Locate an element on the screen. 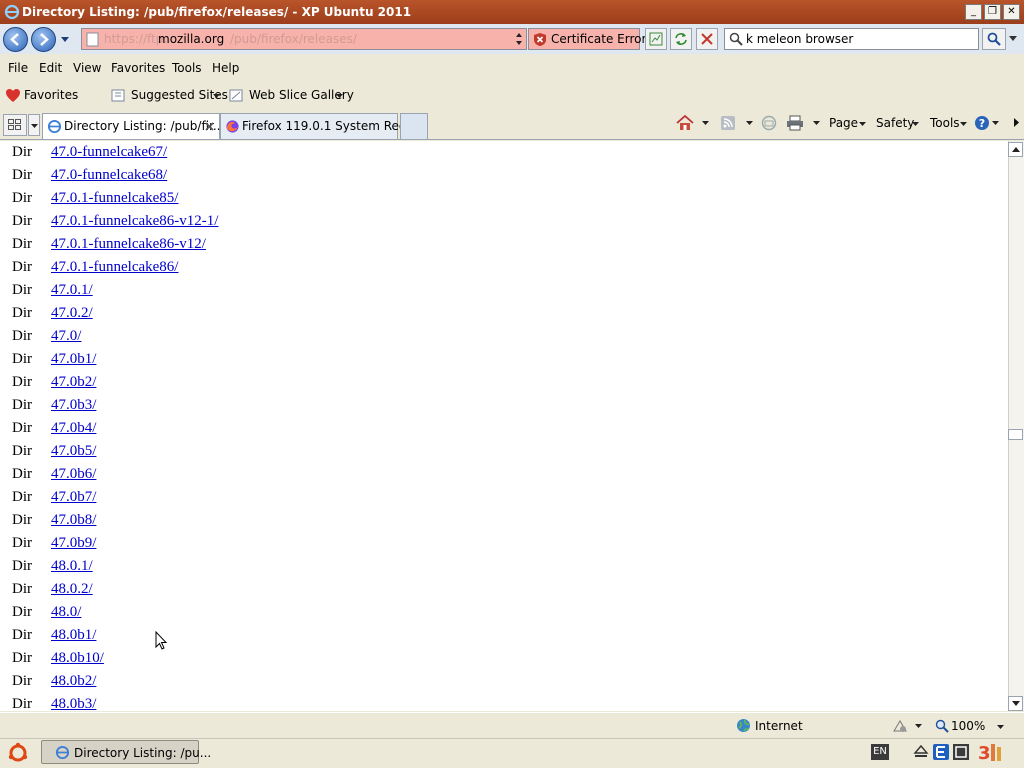 This screenshot has width=1024, height=768. new-tab-button is located at coordinates (414, 126).